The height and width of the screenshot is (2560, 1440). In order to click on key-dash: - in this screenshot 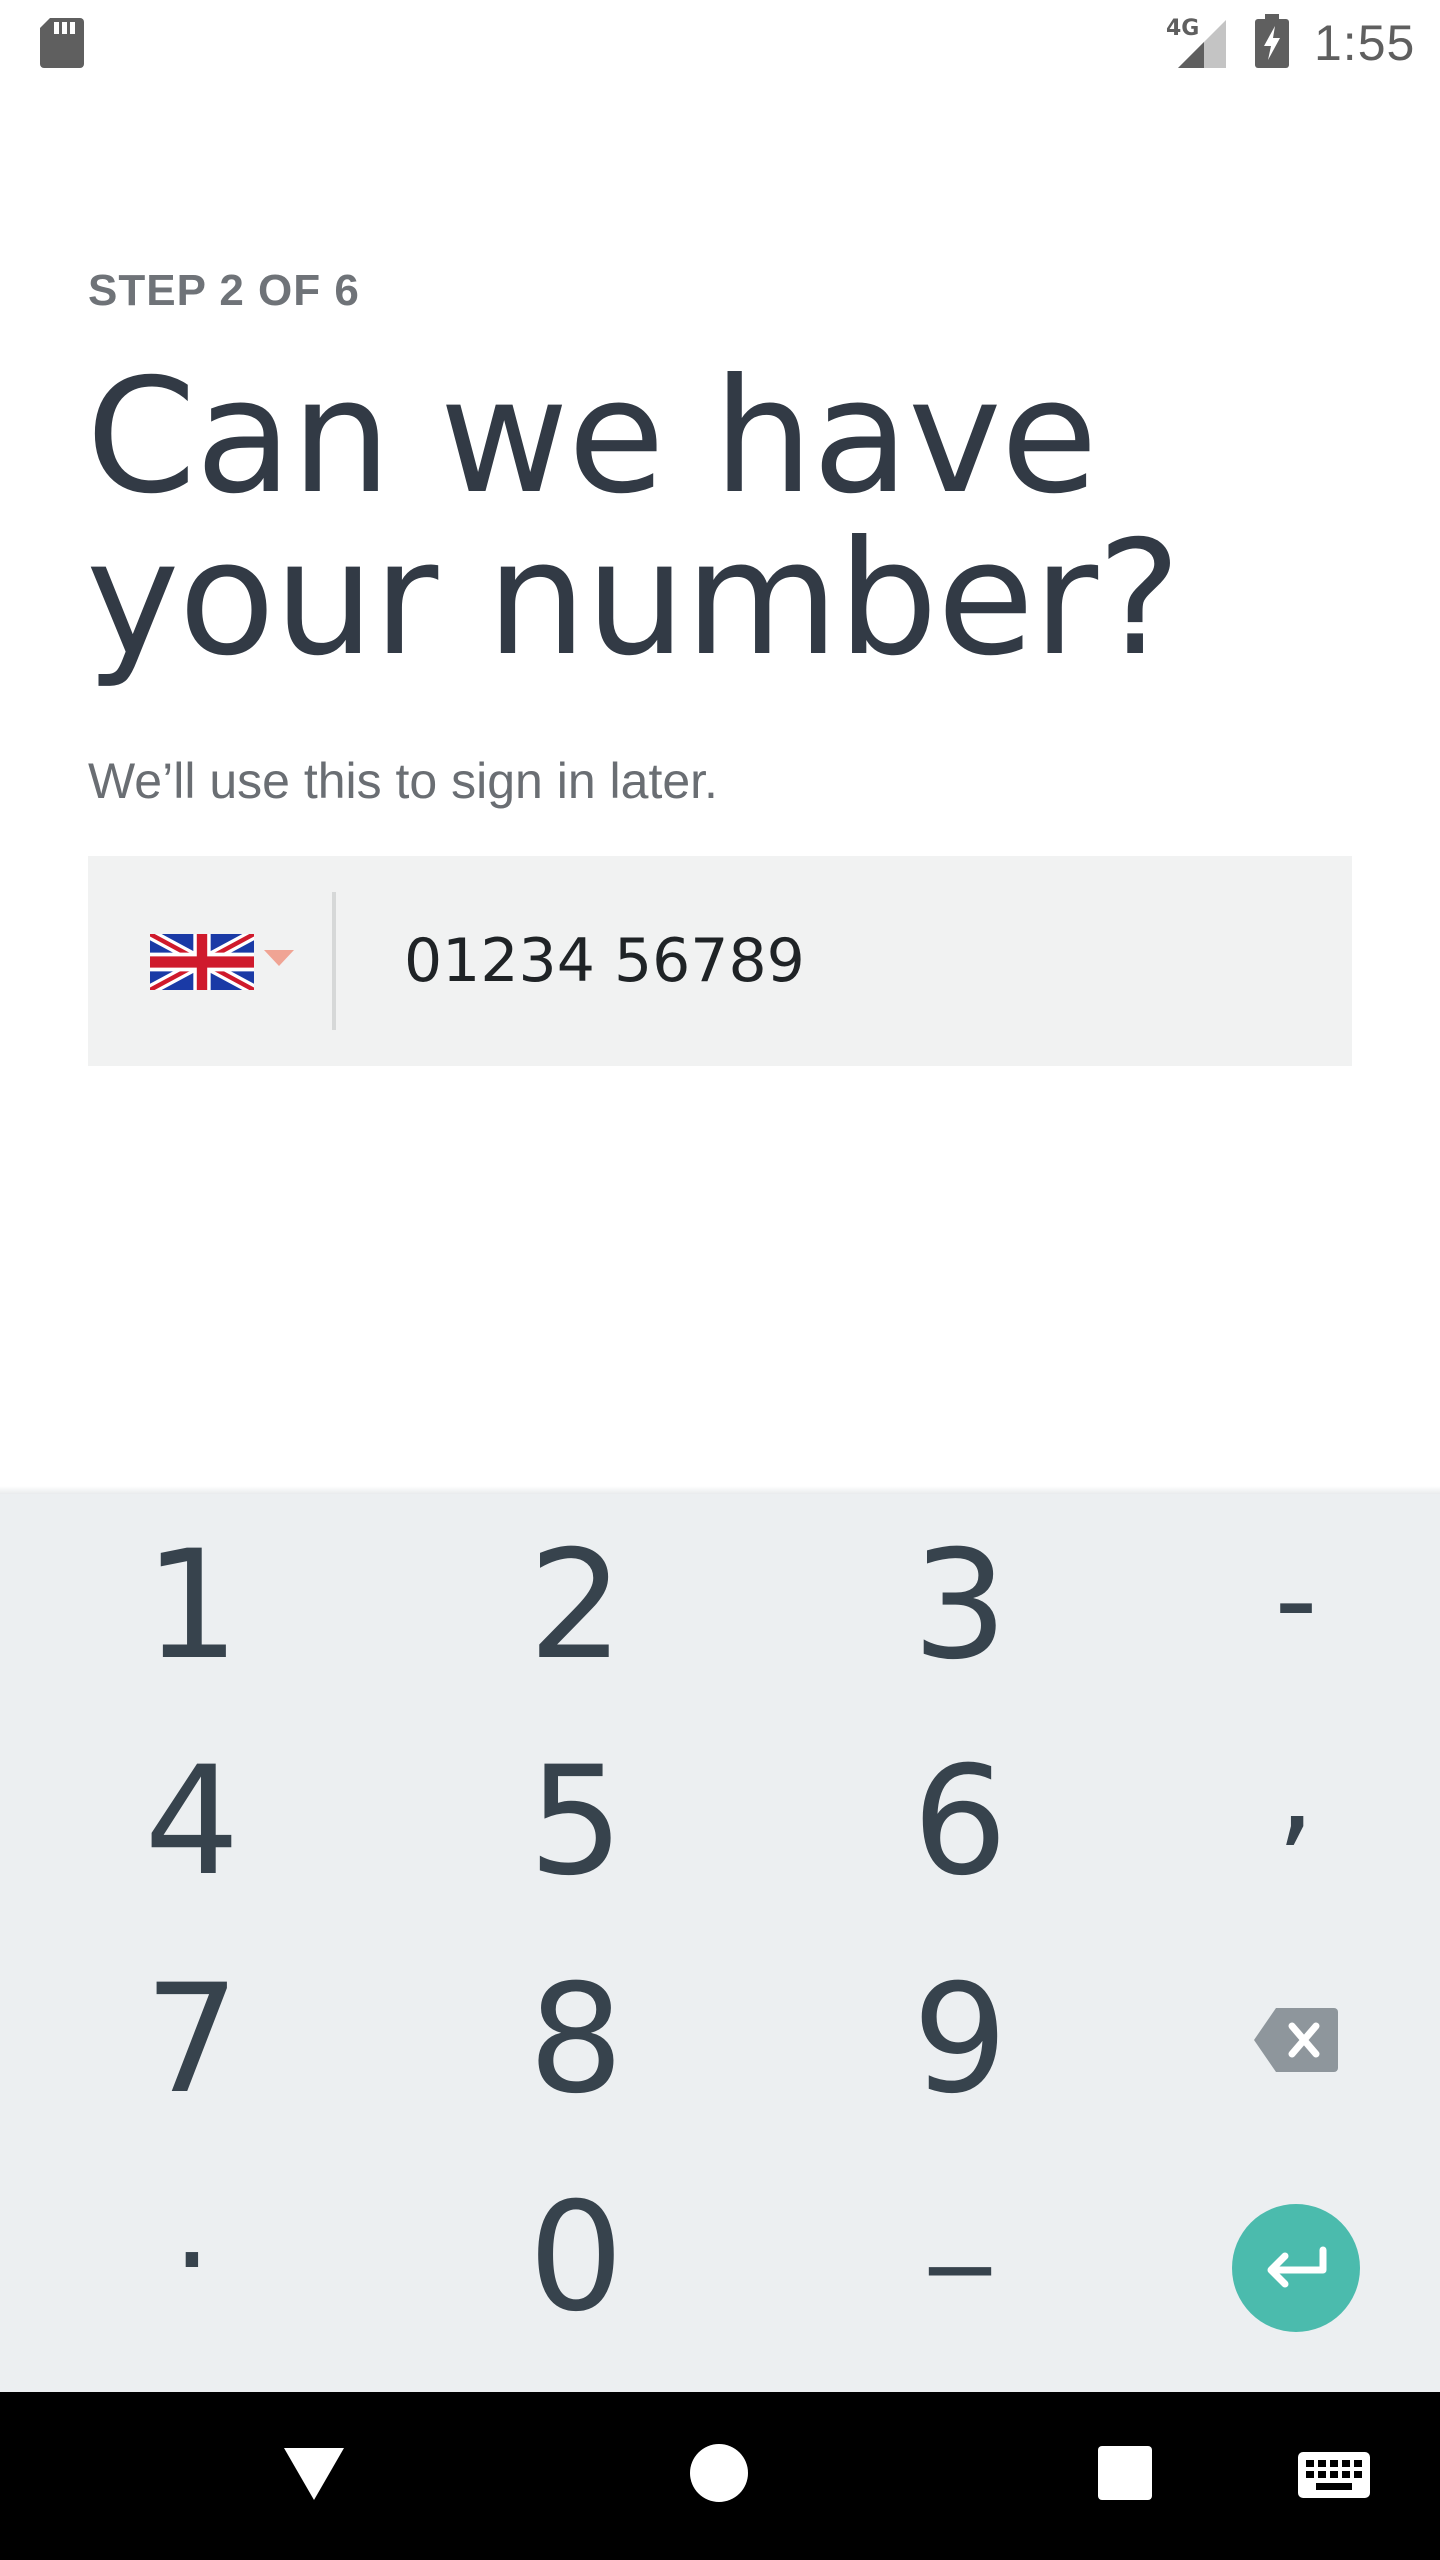, I will do `click(1293, 1600)`.